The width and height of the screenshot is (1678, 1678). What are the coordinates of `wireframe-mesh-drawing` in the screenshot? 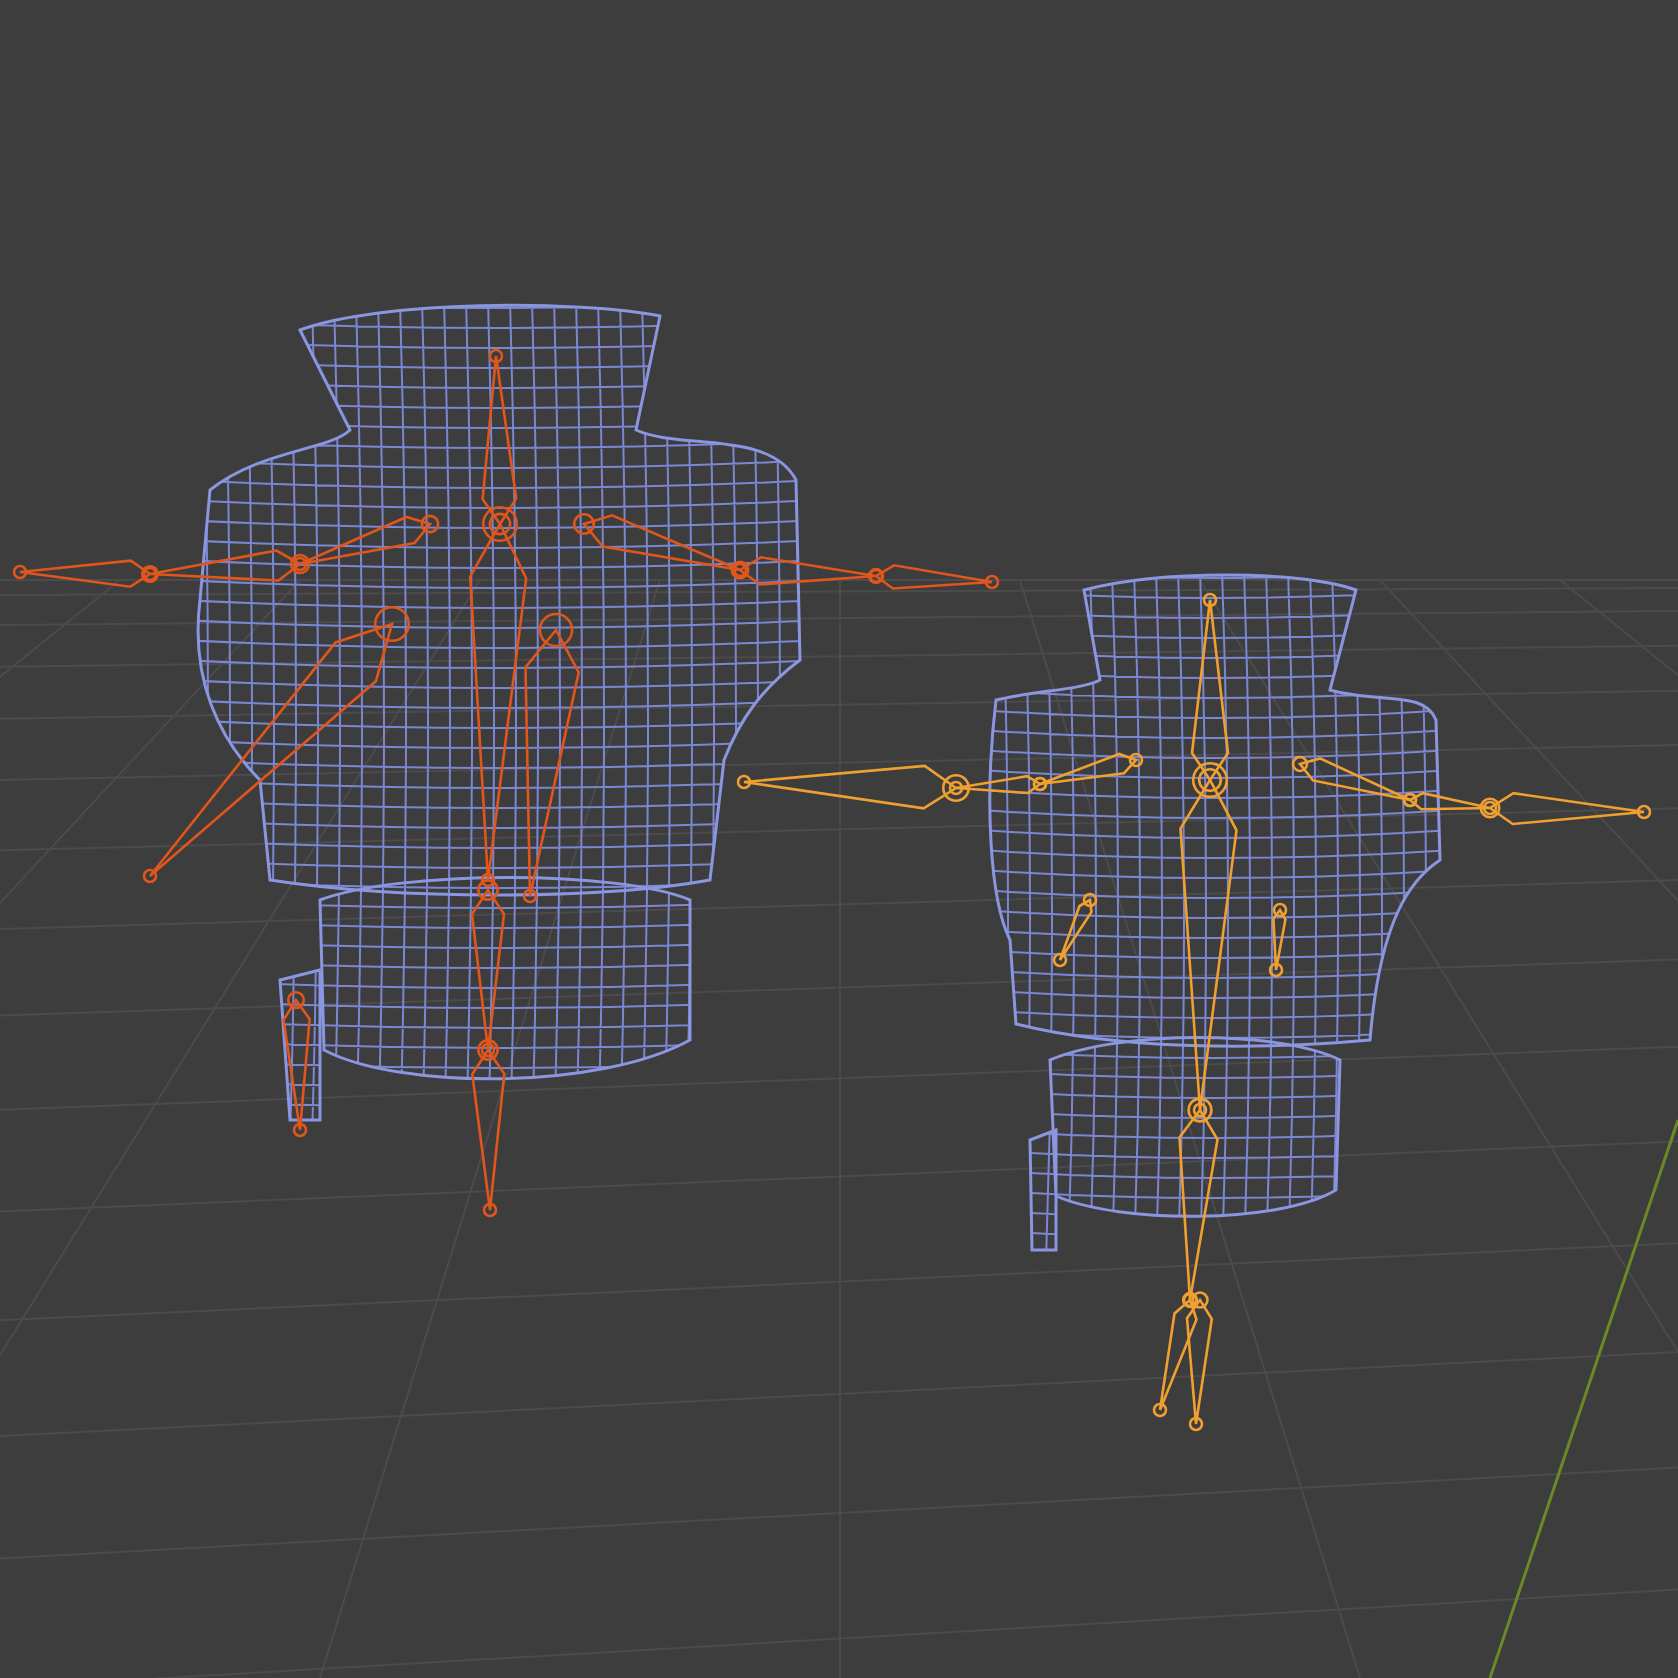 It's located at (1215, 912).